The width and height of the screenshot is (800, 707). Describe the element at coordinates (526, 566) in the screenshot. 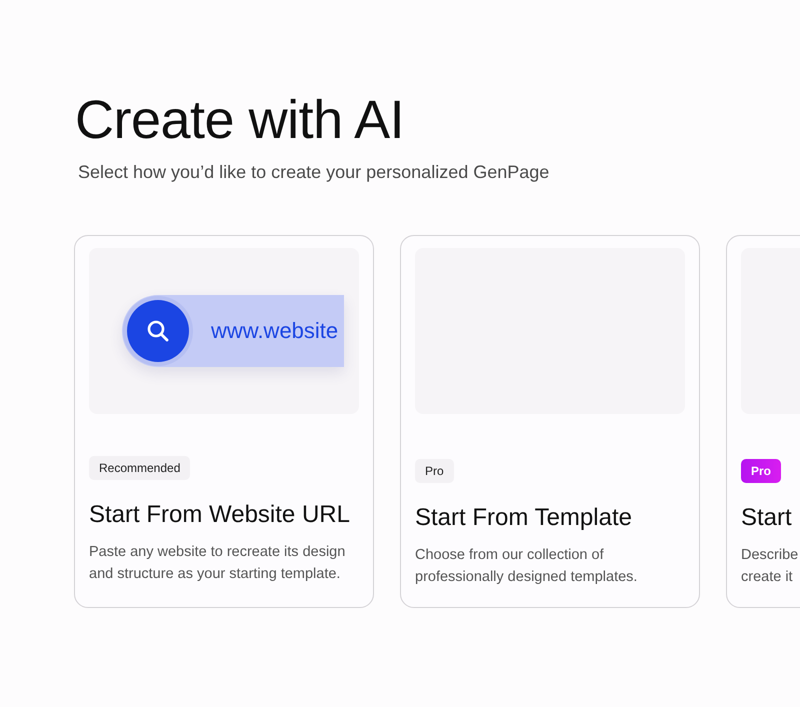

I see `card-description: Choose from our collection of professionally designed templates.` at that location.